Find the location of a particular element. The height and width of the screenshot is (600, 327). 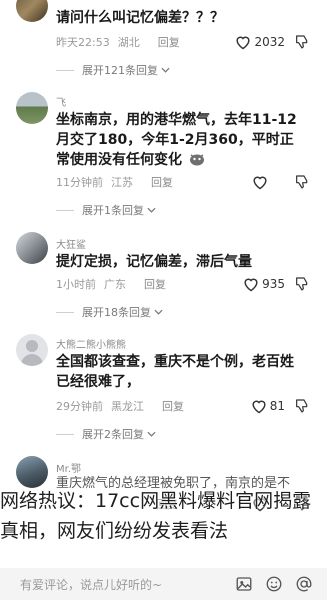

comment-location: 湖北 is located at coordinates (128, 42).